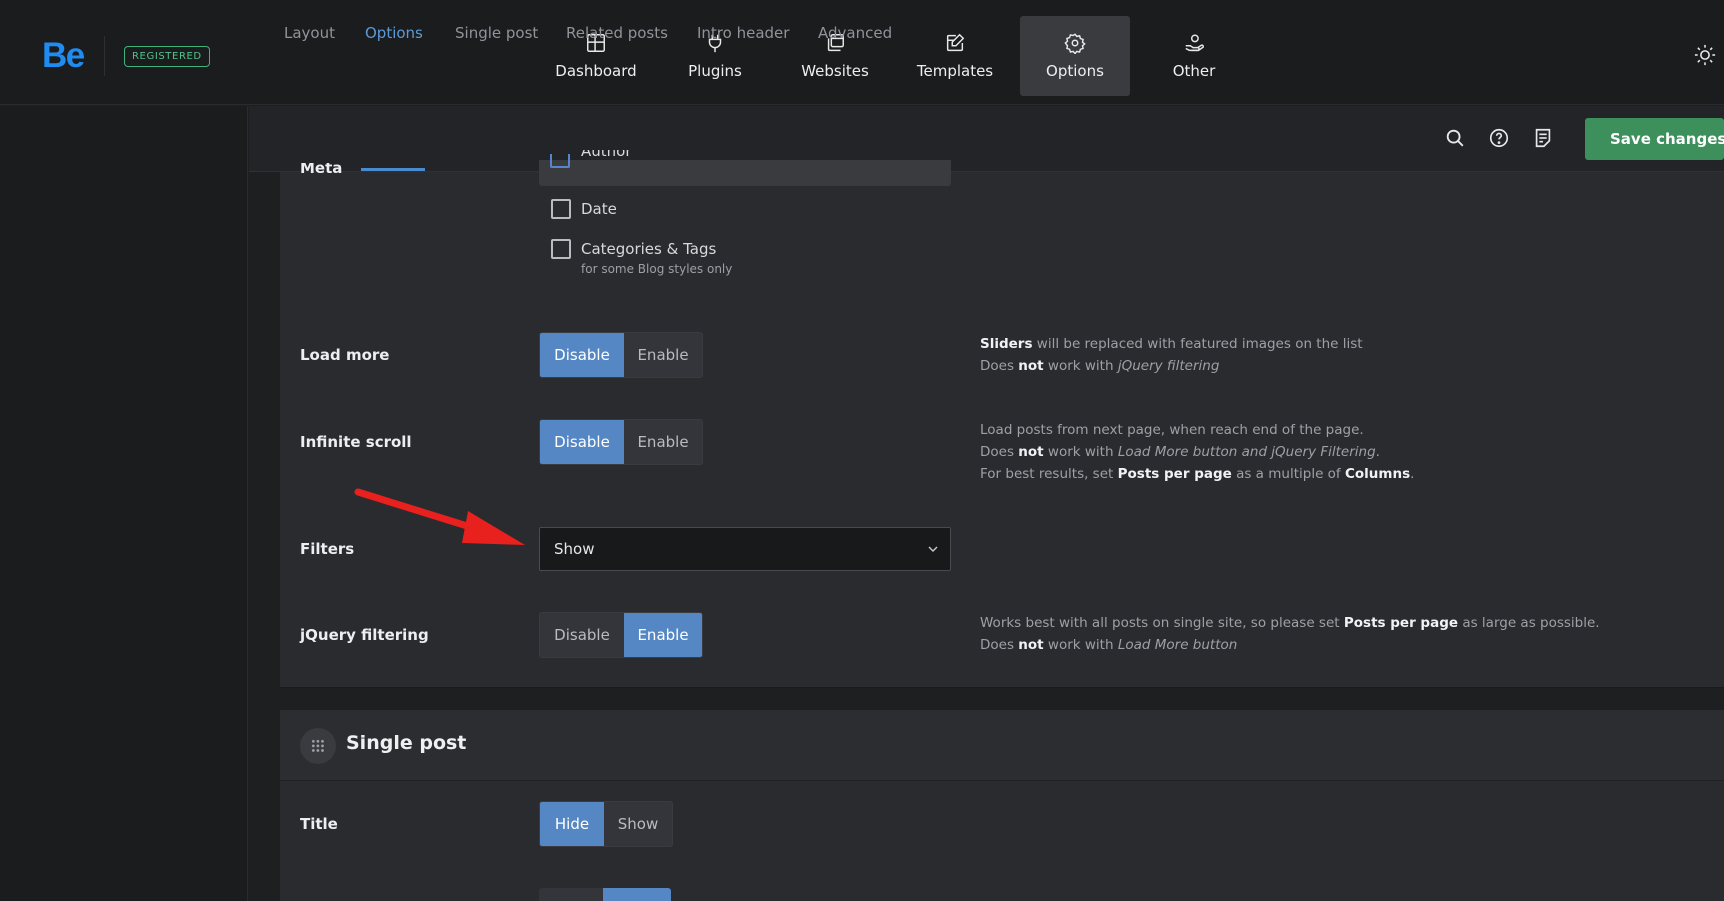 This screenshot has width=1724, height=901. I want to click on active-tab-indicator, so click(393, 169).